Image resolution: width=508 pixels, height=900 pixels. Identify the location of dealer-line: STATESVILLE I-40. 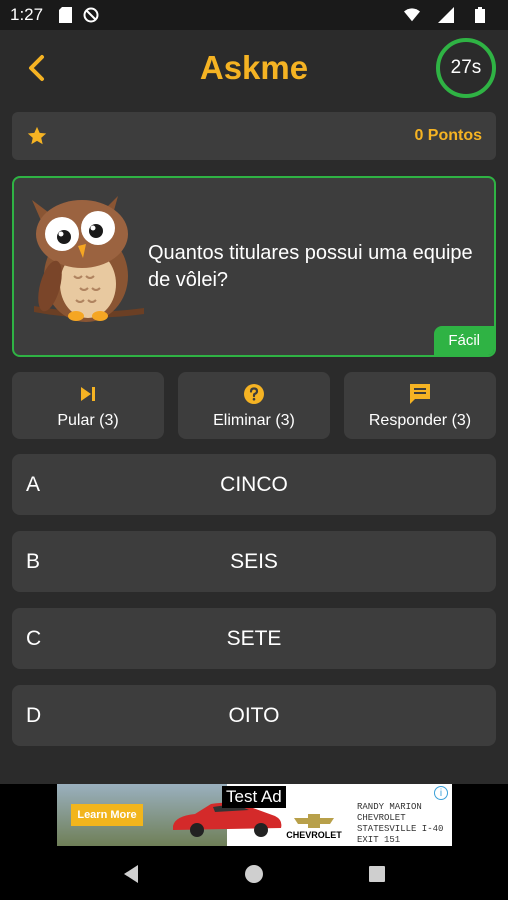
(400, 829).